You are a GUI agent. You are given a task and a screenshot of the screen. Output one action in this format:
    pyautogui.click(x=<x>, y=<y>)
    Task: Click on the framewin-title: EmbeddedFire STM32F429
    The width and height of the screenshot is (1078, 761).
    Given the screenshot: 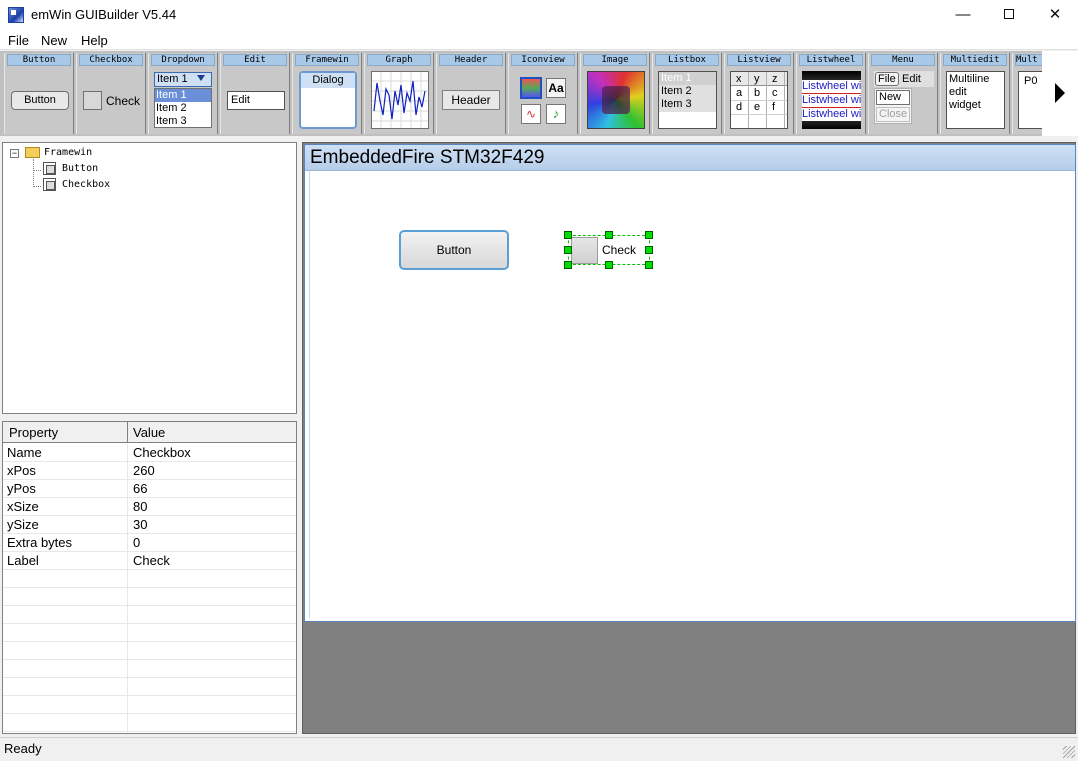 What is the action you would take?
    pyautogui.click(x=690, y=158)
    